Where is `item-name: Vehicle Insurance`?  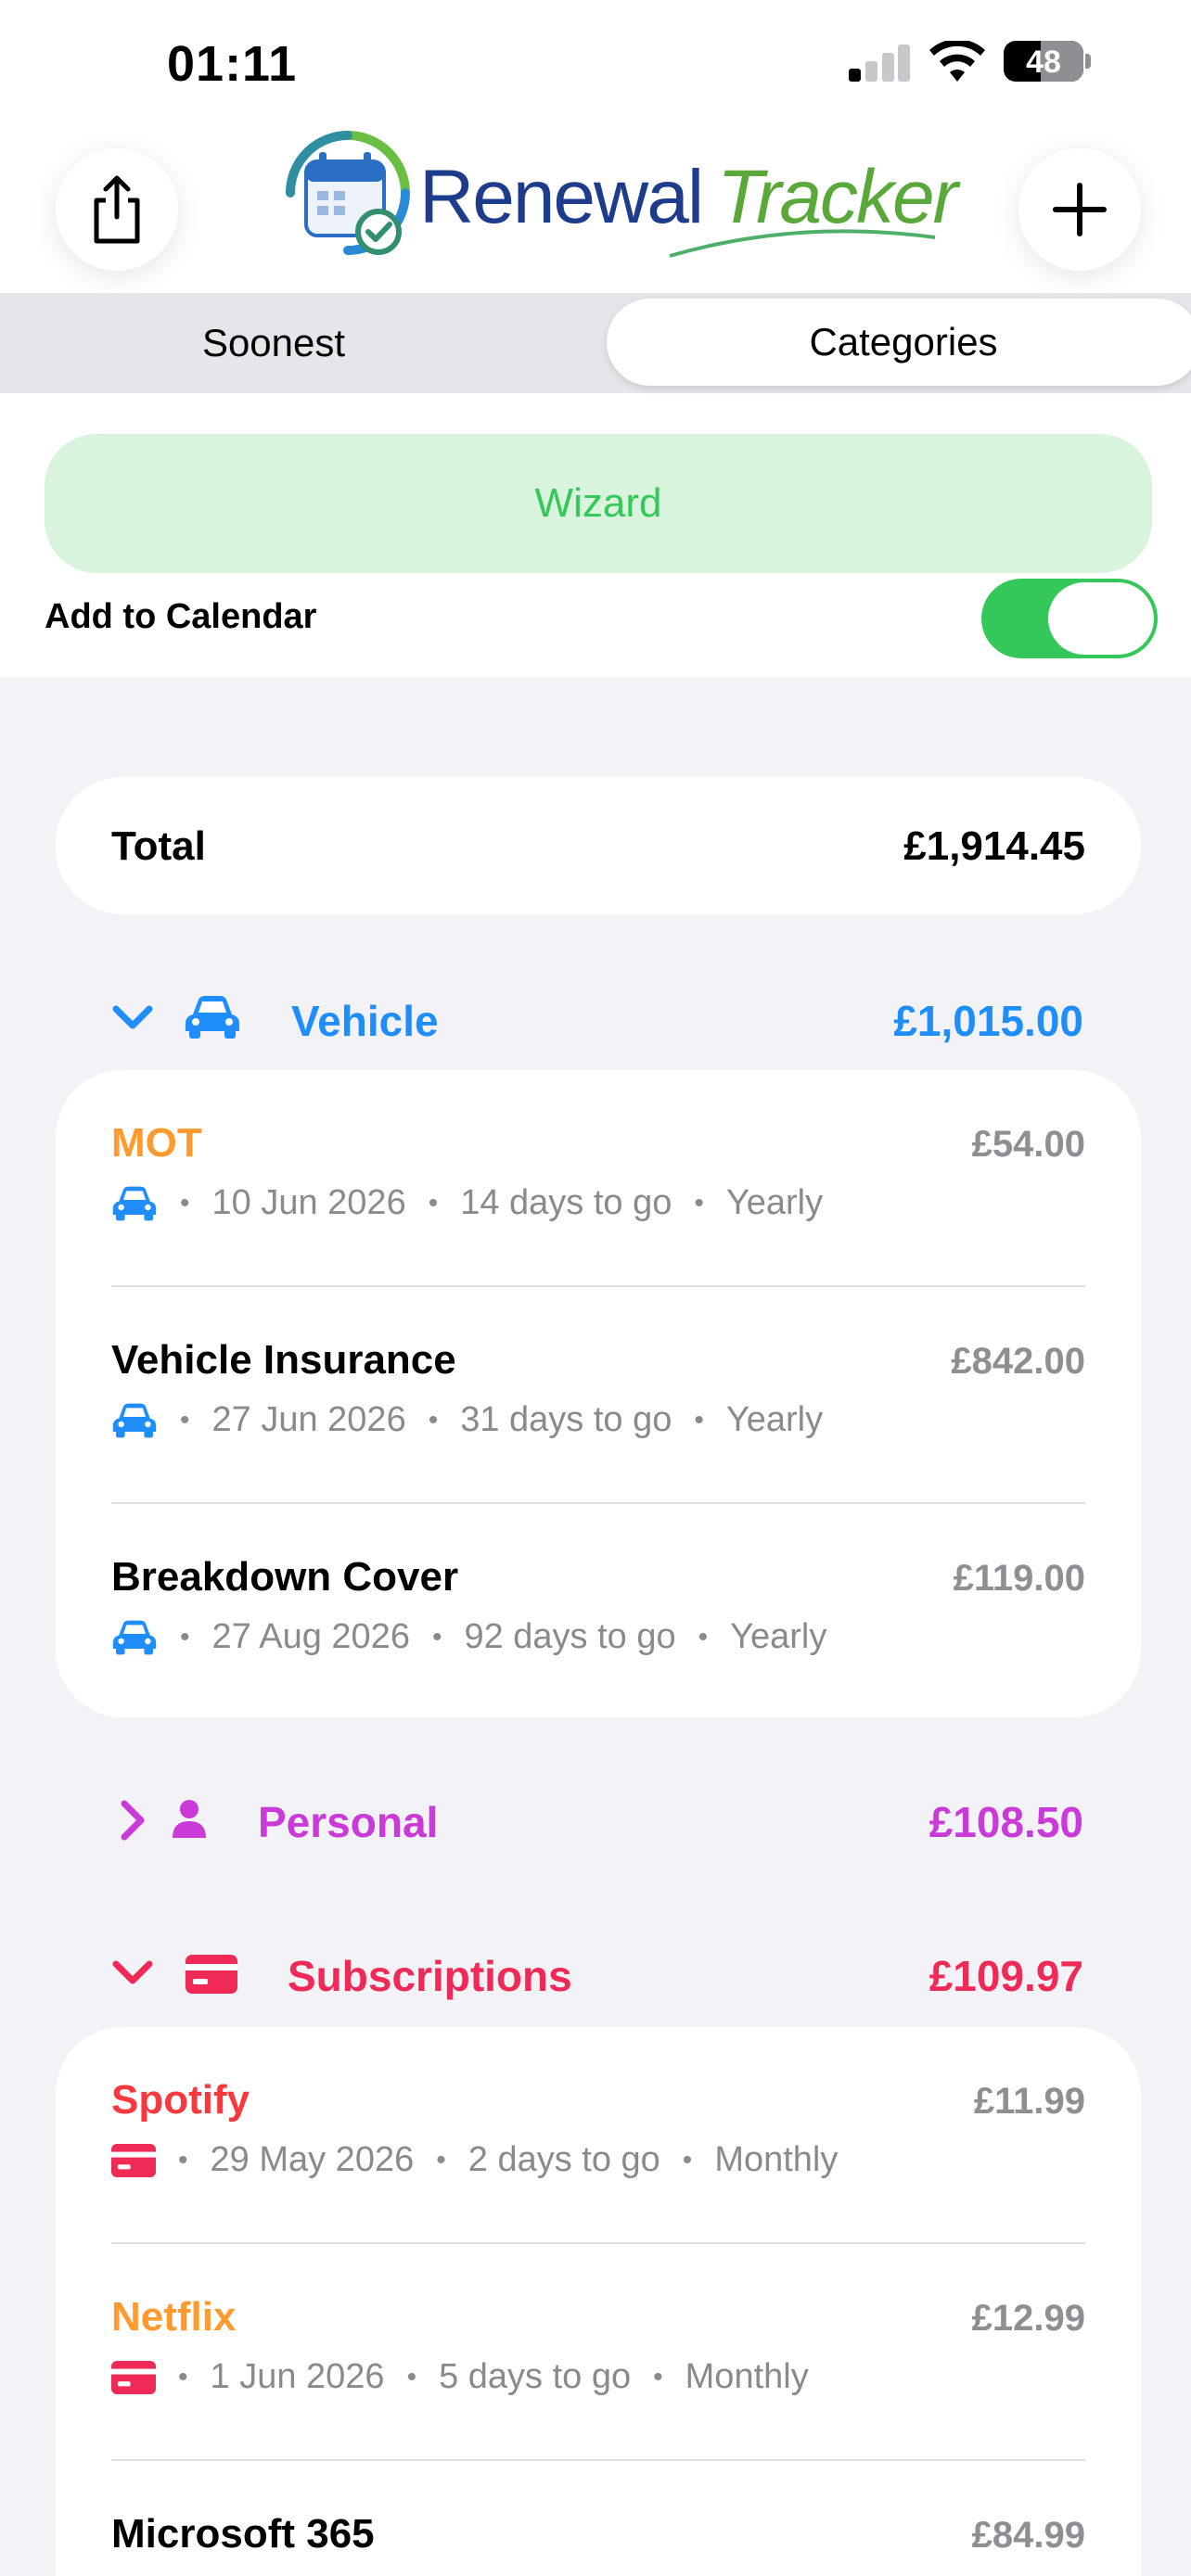
item-name: Vehicle Insurance is located at coordinates (283, 1360).